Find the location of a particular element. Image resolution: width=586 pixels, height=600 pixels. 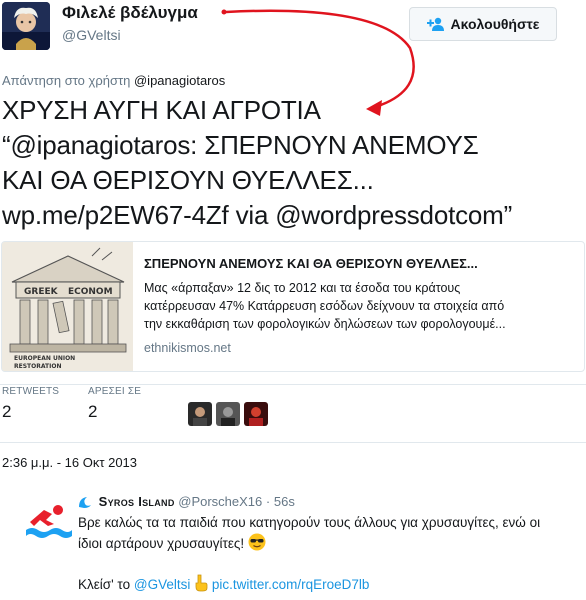

retweets-count: 2 is located at coordinates (7, 411).